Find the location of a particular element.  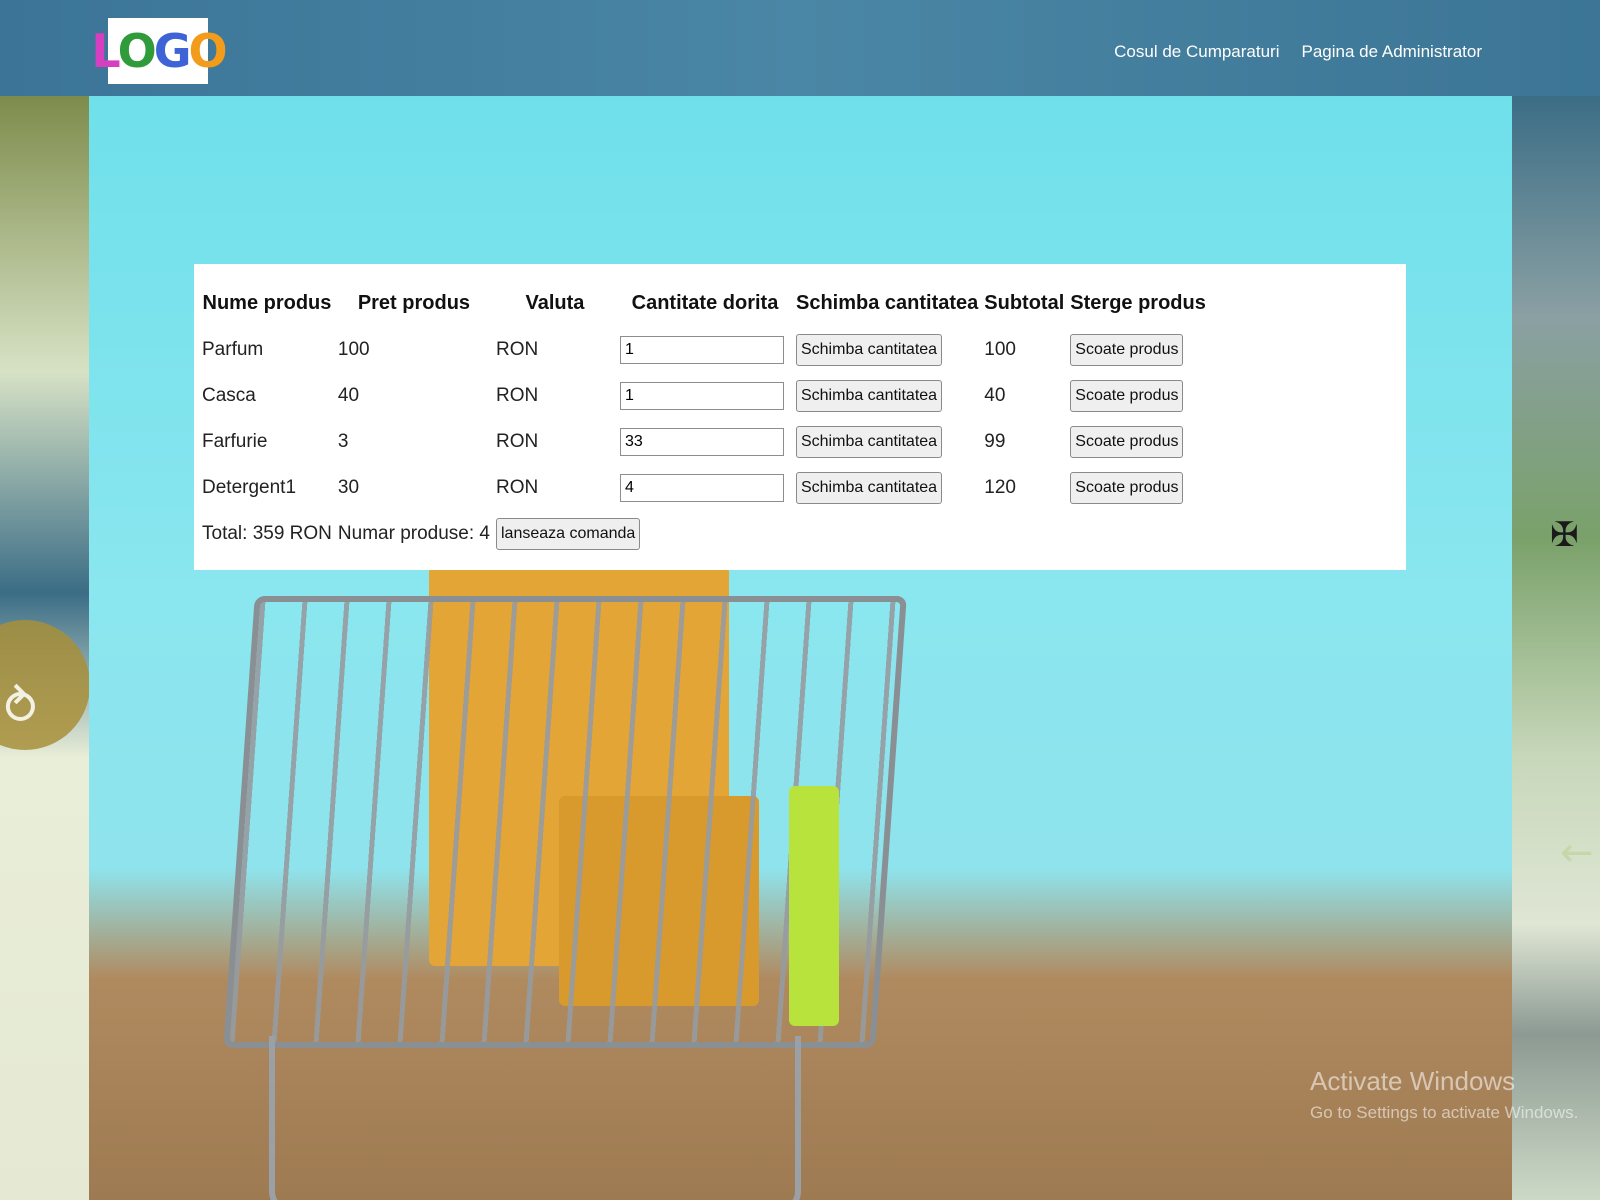

water-tap-icon: ✠ is located at coordinates (1564, 535).